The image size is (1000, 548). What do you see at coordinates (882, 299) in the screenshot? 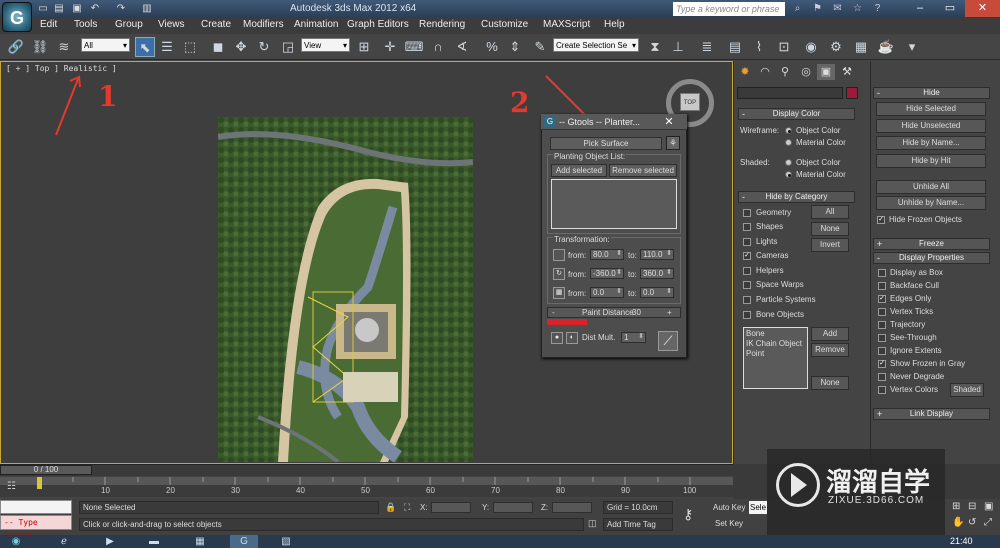
I see `edges-only-checkbox: ✓` at bounding box center [882, 299].